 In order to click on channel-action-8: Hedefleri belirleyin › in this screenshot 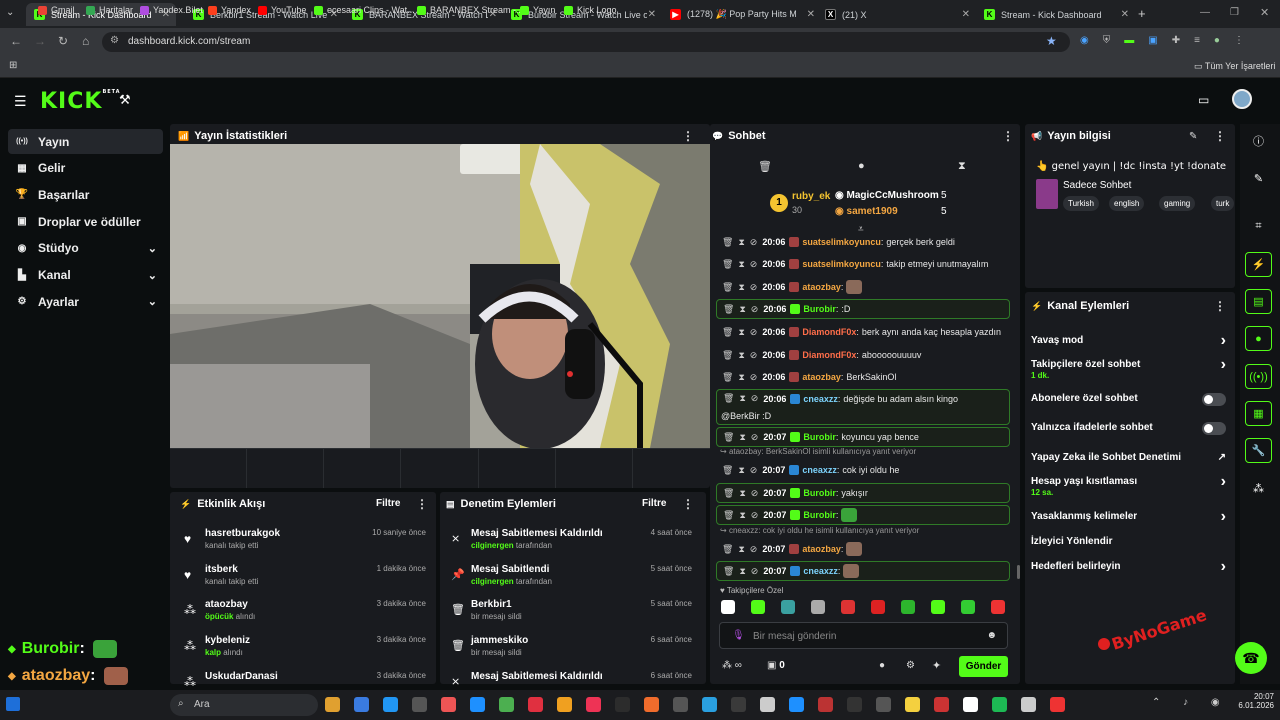, I will do `click(1128, 566)`.